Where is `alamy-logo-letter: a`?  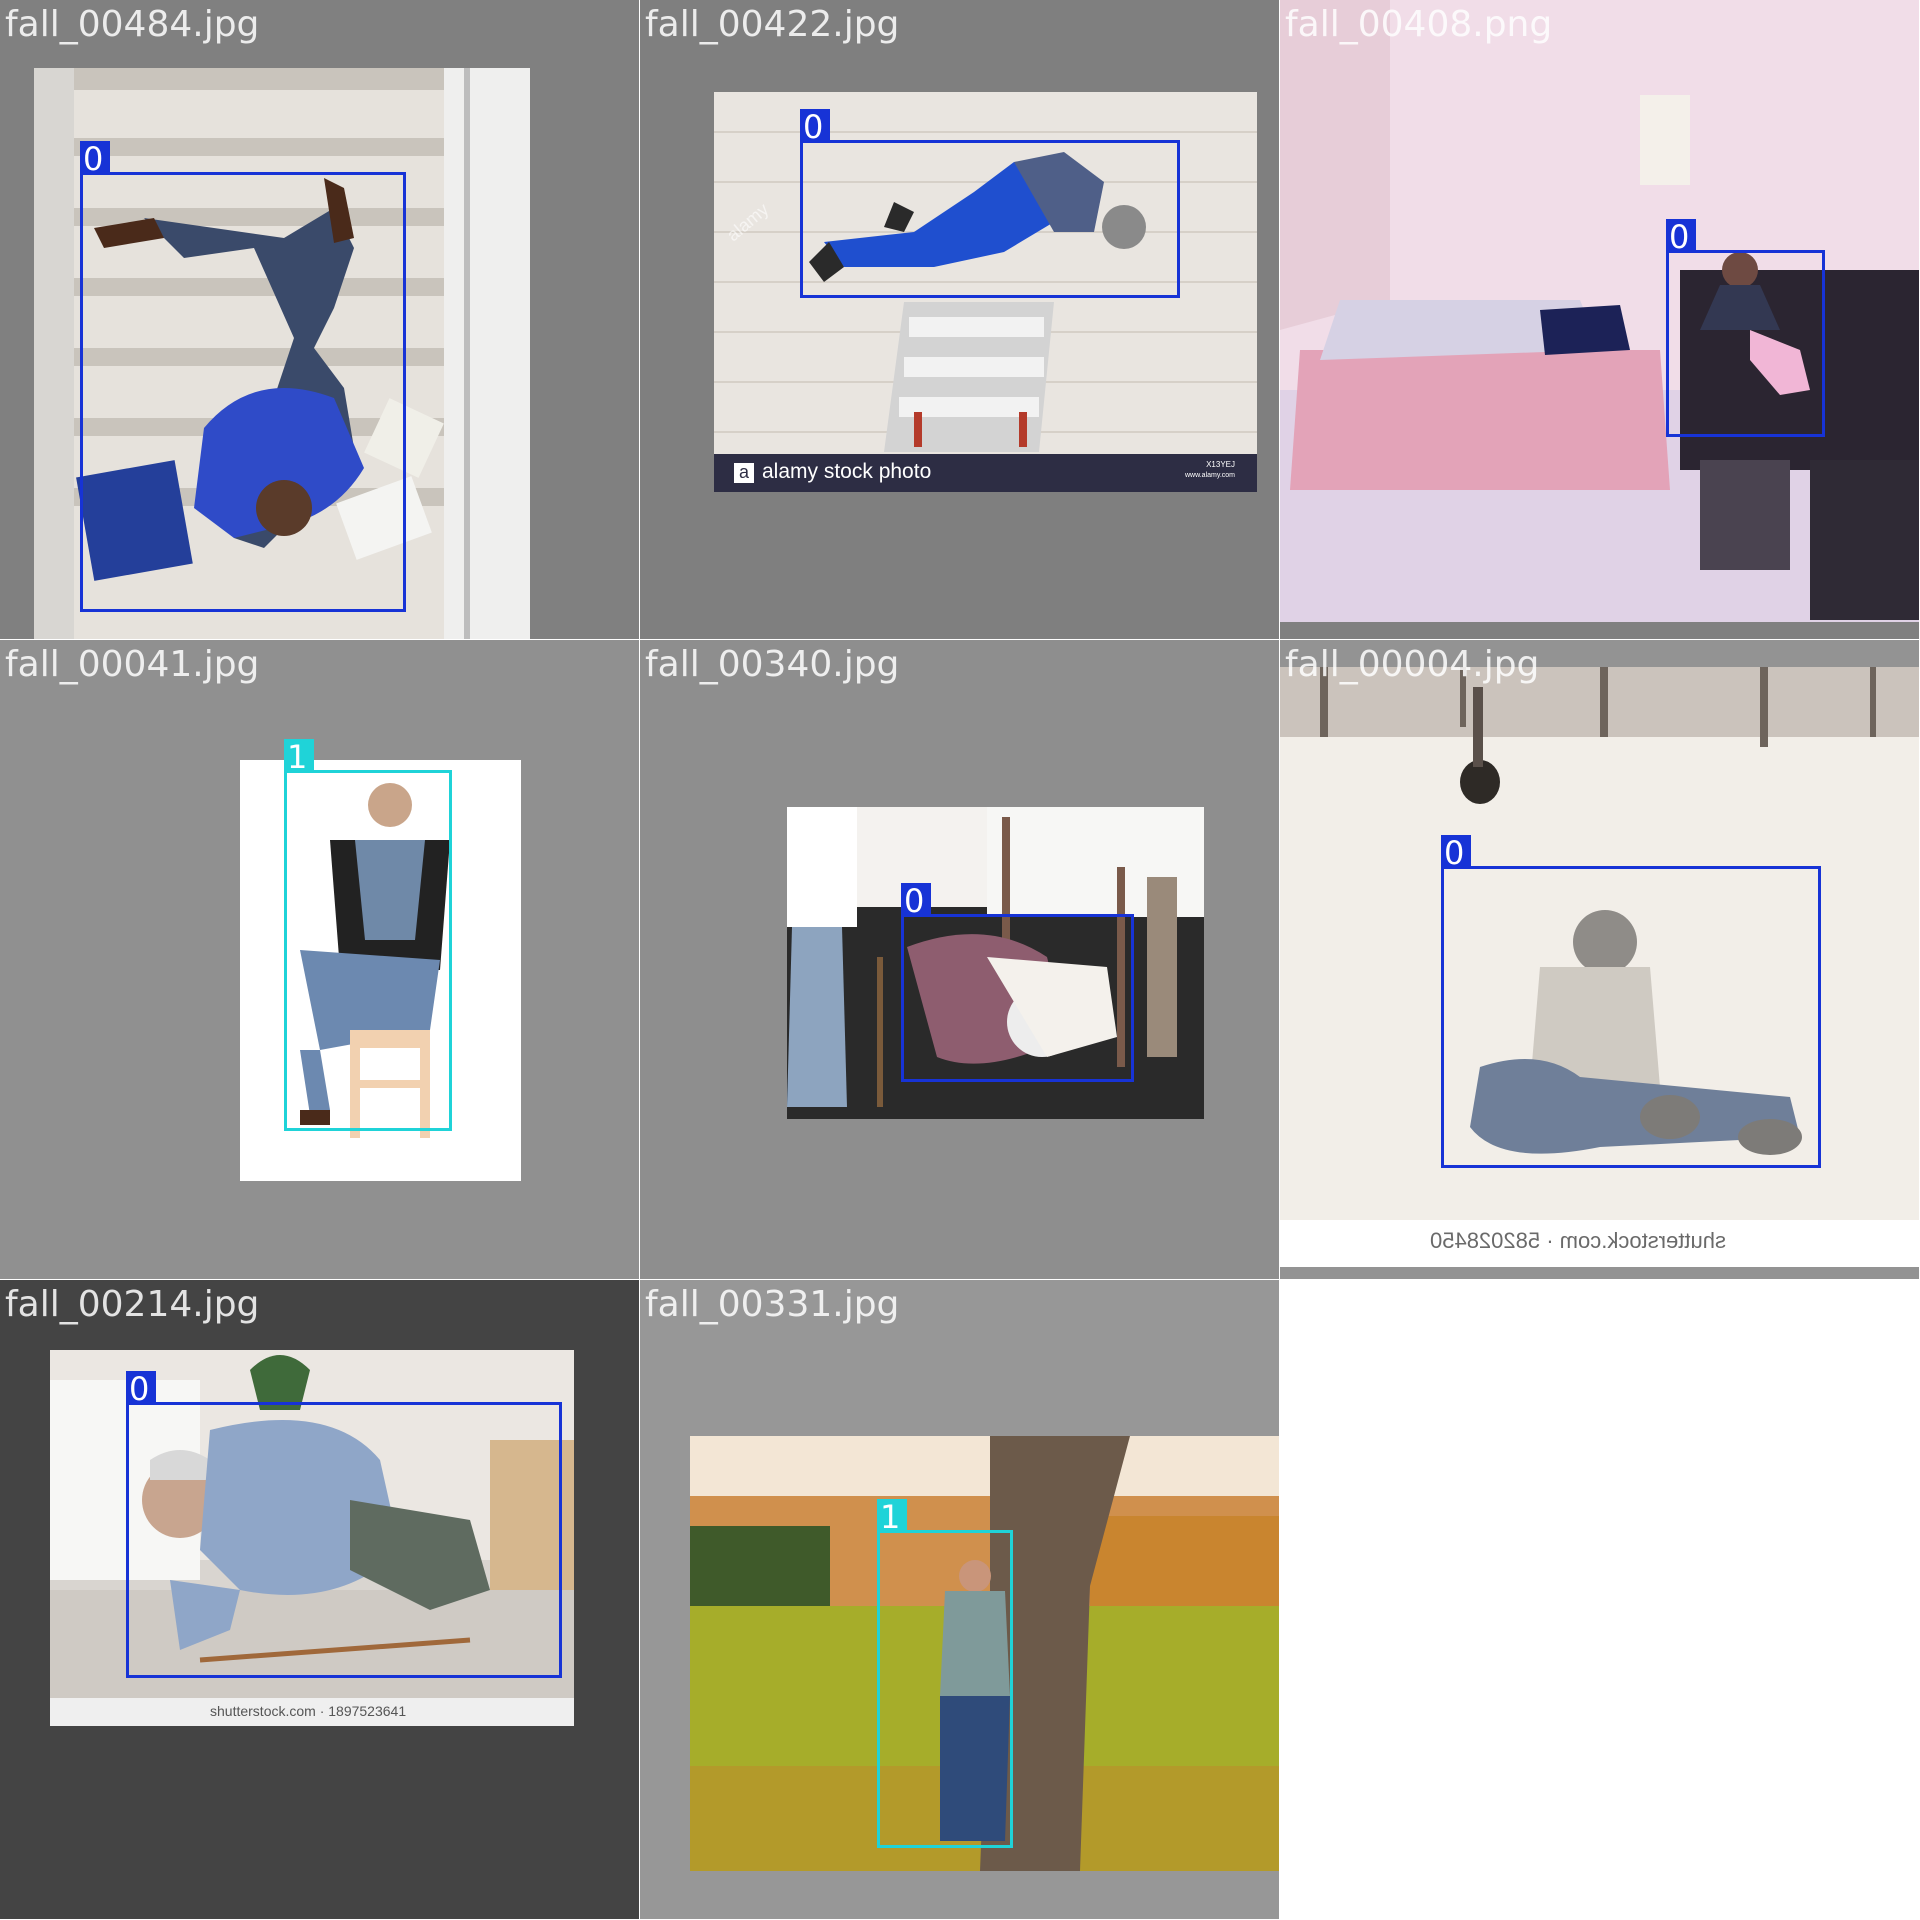
alamy-logo-letter: a is located at coordinates (744, 473).